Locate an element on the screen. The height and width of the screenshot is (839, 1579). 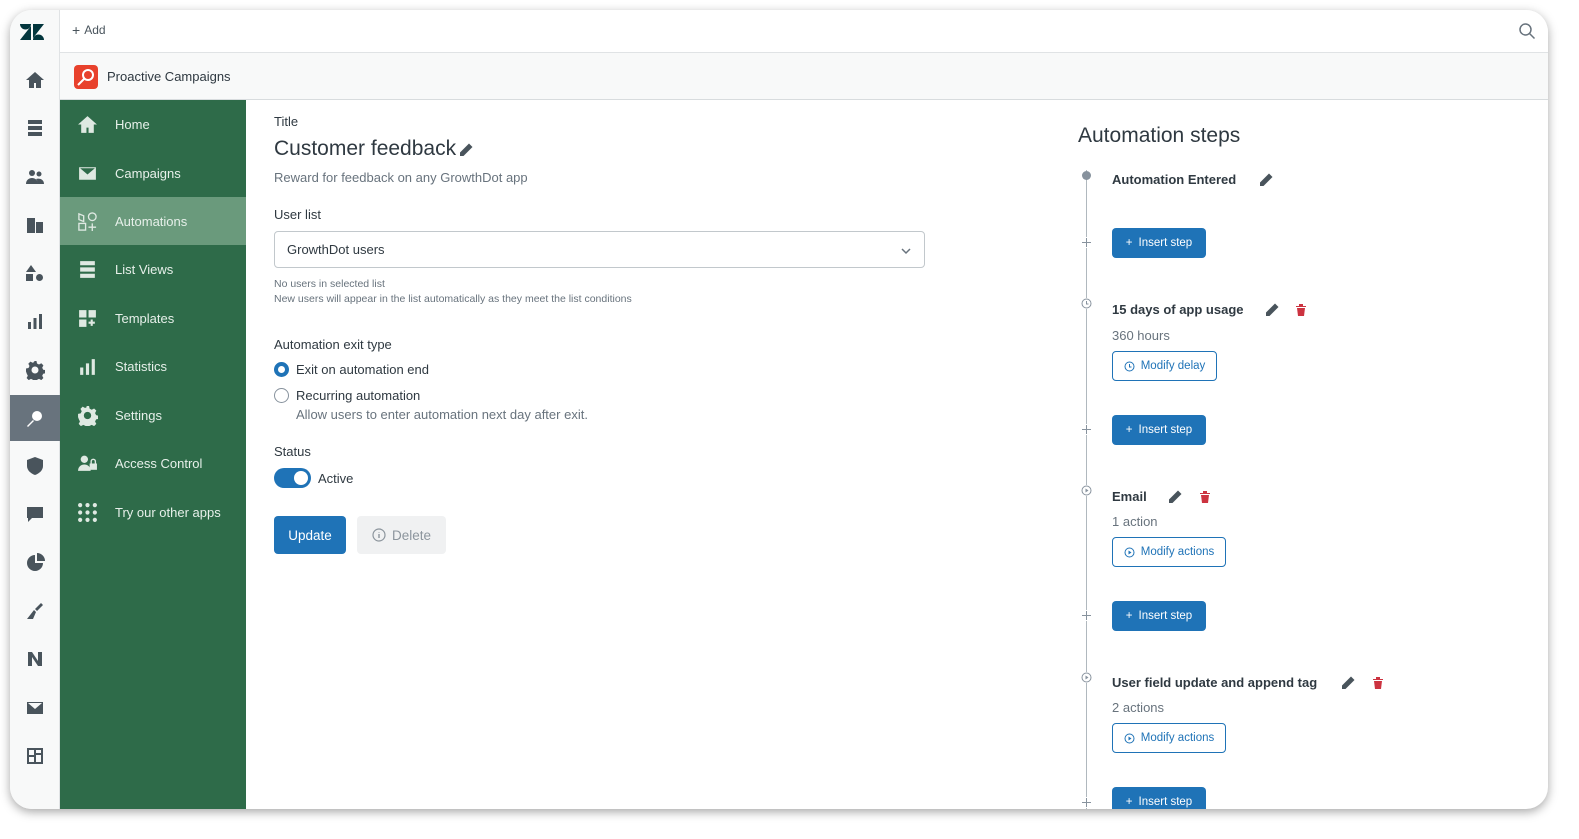
rail-shield-icon is located at coordinates (35, 466).